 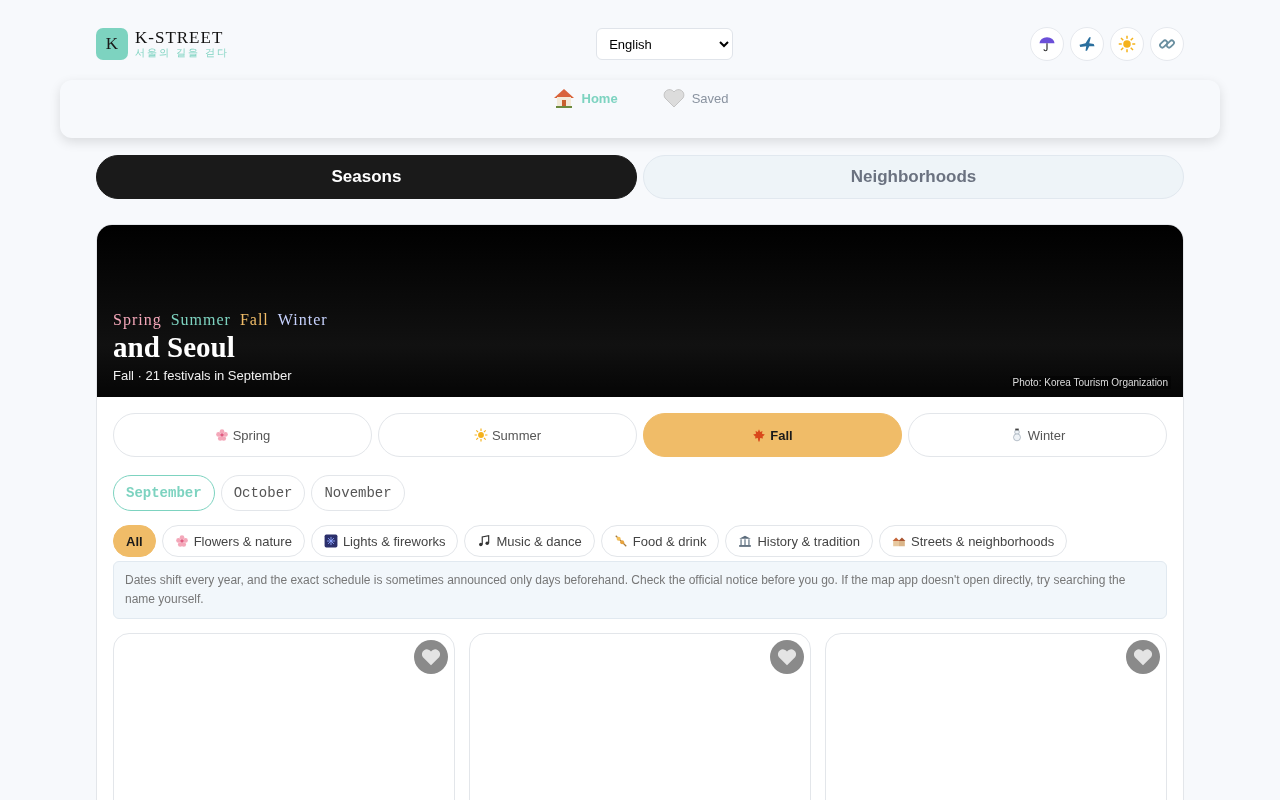 What do you see at coordinates (302, 320) in the screenshot?
I see `season-word: Winter` at bounding box center [302, 320].